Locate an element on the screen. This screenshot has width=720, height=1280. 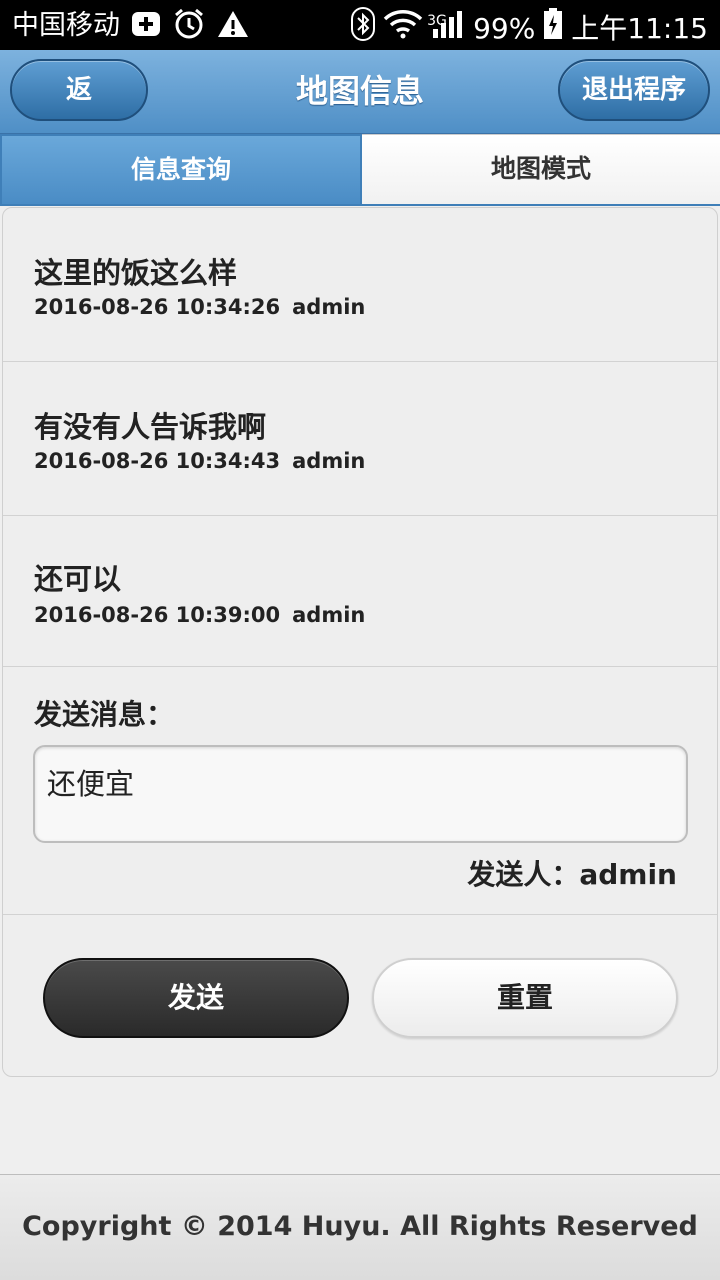
clock: 上午11:15 is located at coordinates (639, 28).